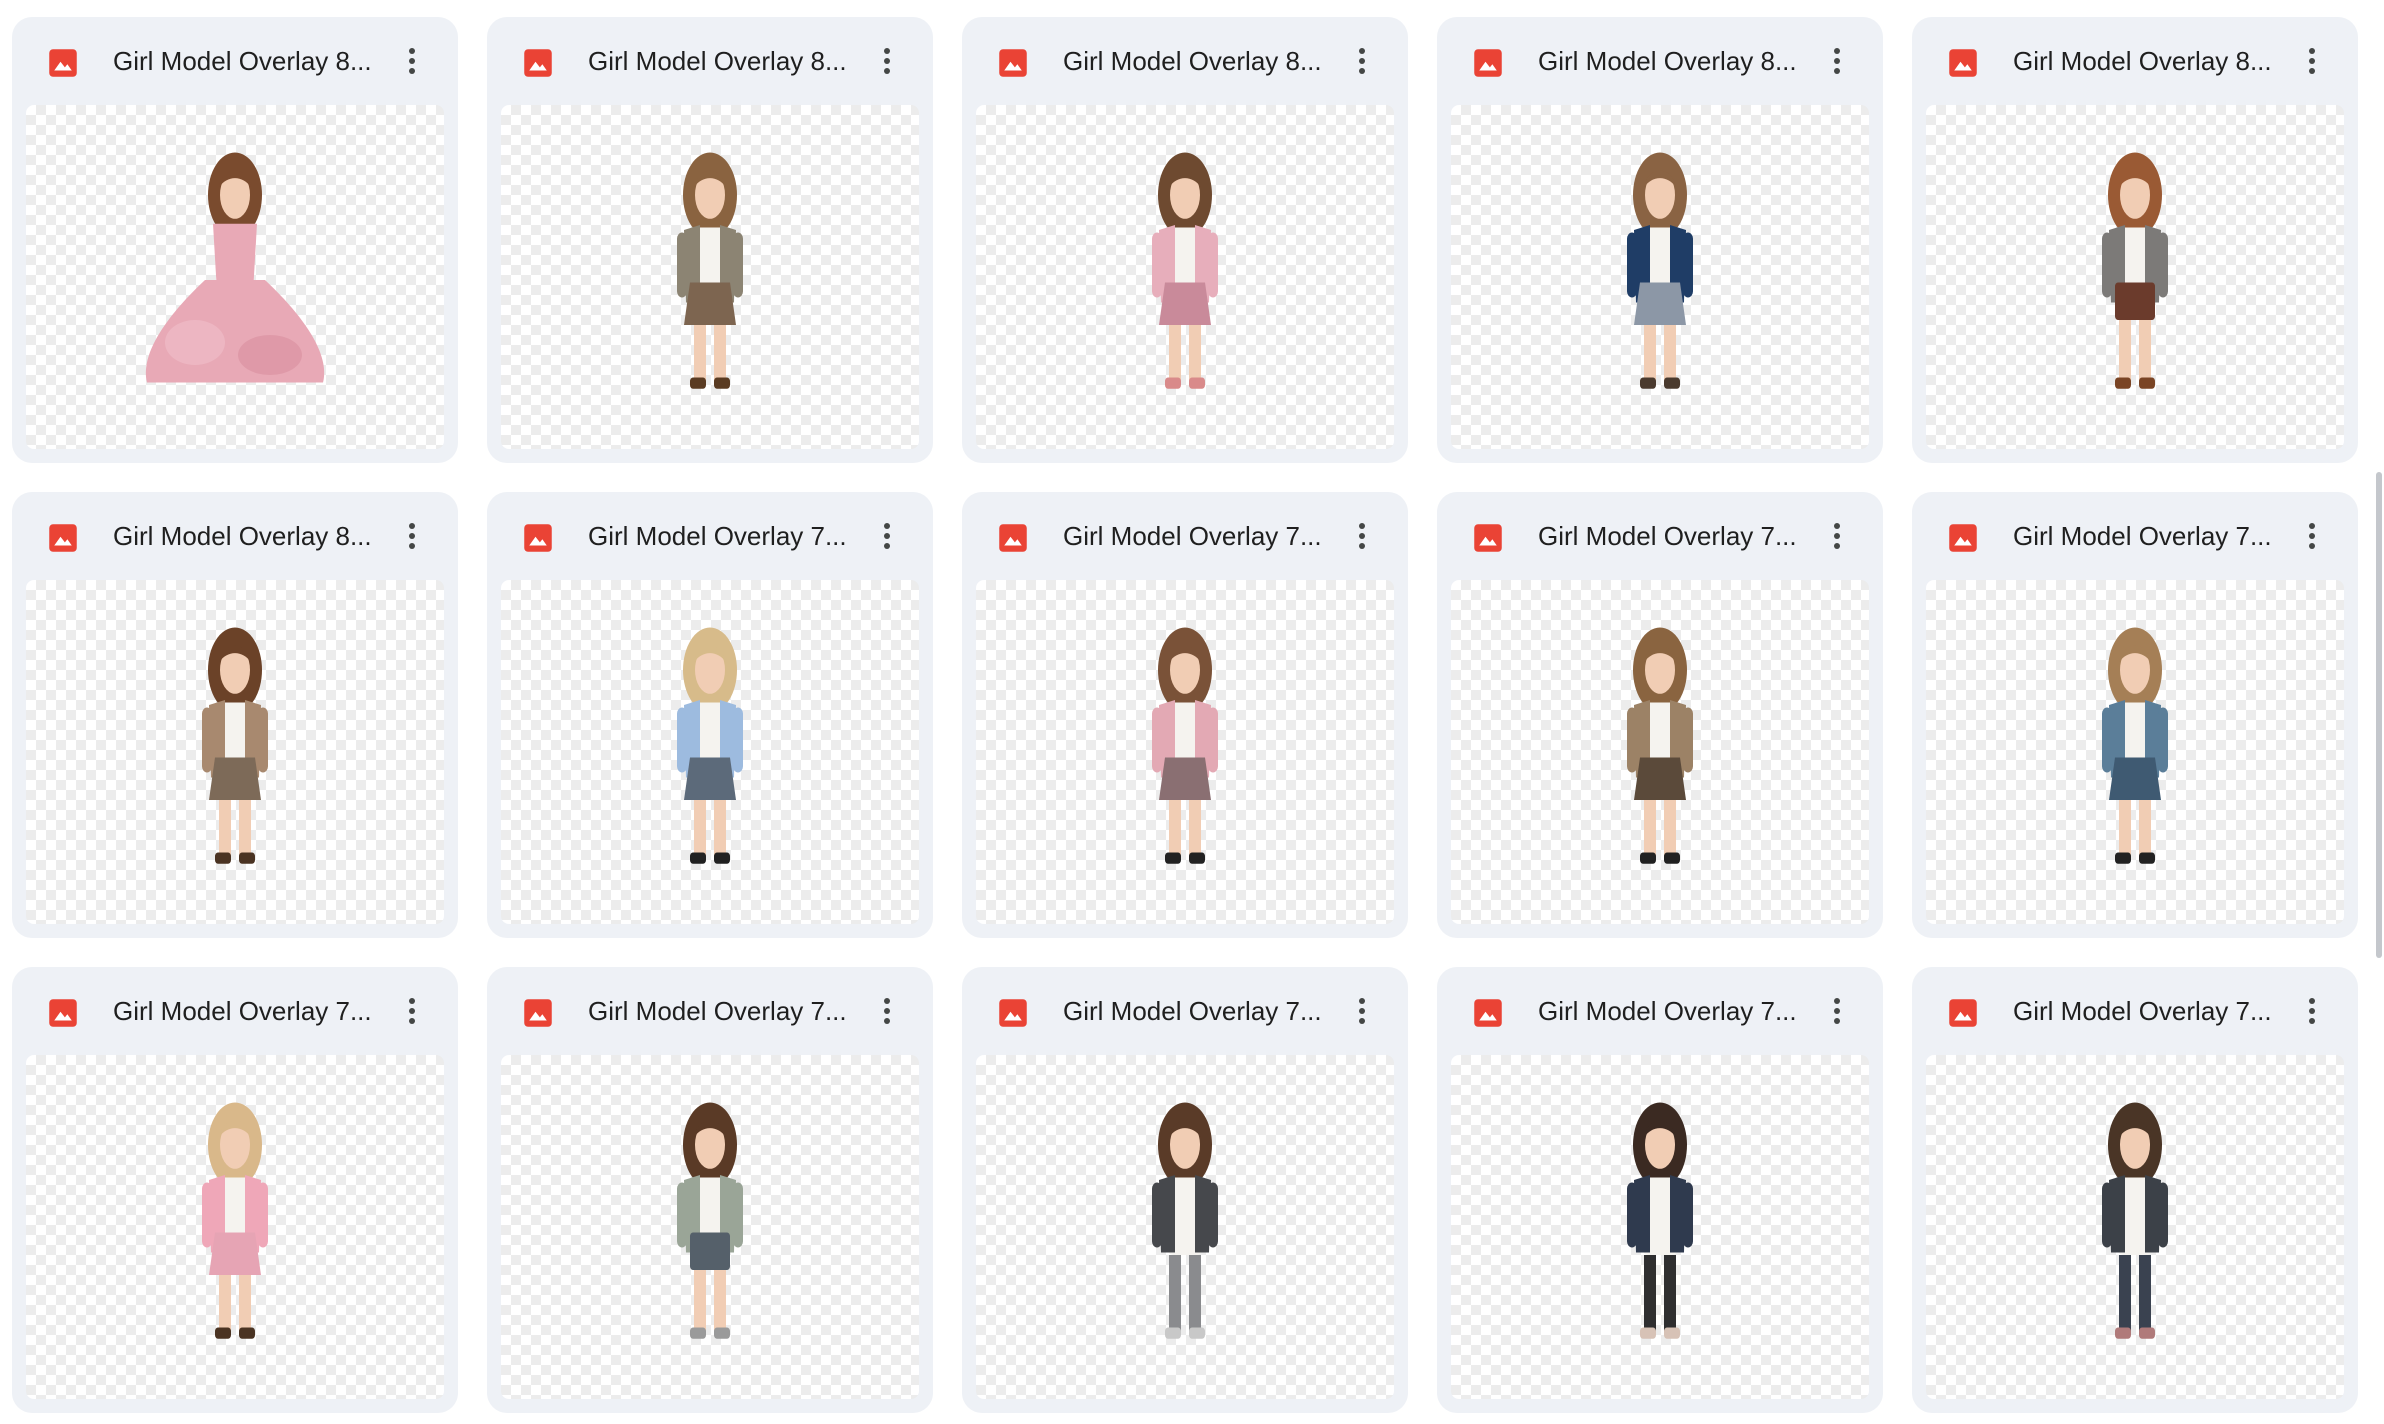  I want to click on scrollbar-thumb, so click(2379, 715).